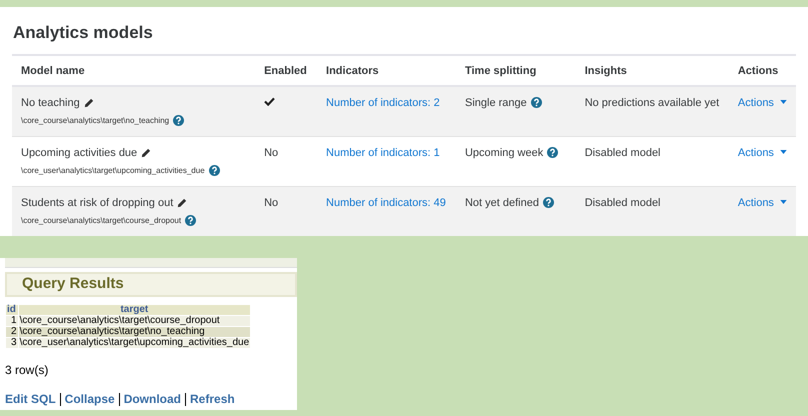 Image resolution: width=808 pixels, height=416 pixels. I want to click on section-title: Query Results, so click(73, 283).